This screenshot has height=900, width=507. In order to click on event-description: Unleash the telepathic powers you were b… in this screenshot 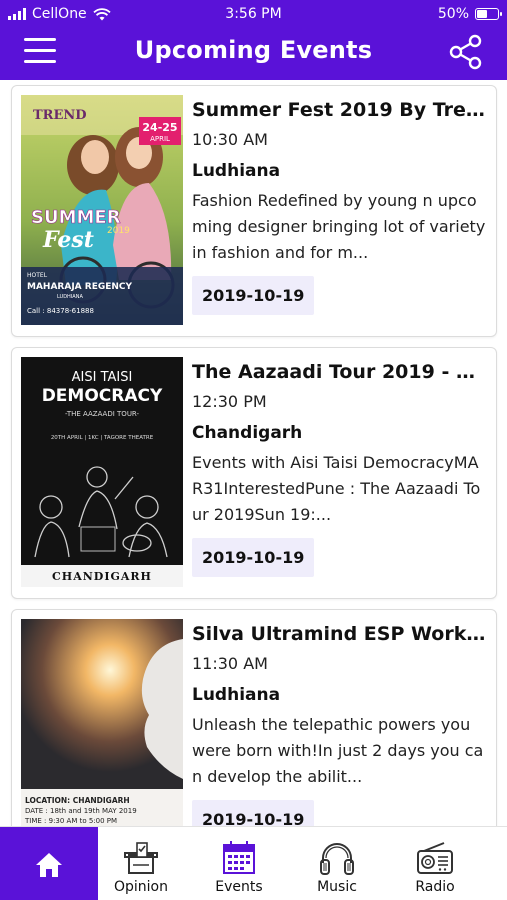, I will do `click(338, 750)`.